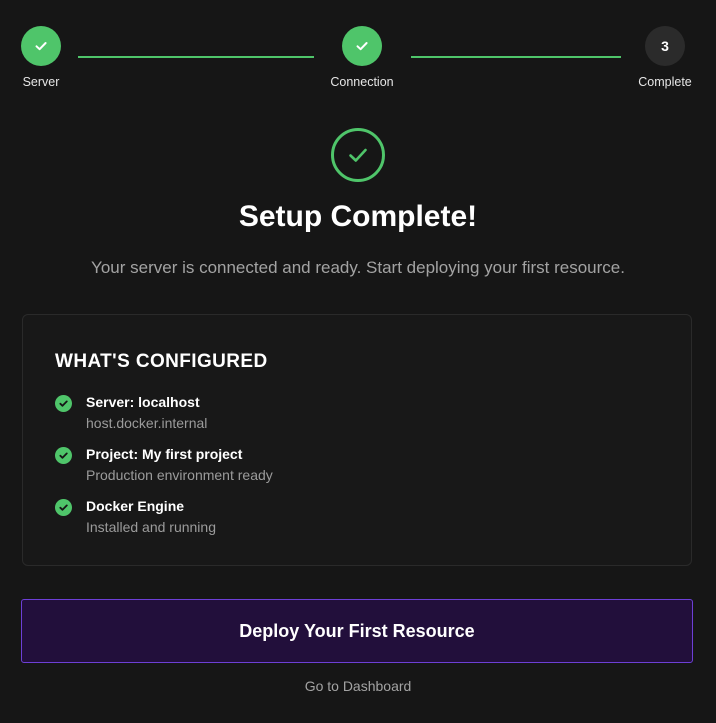 The image size is (716, 723). Describe the element at coordinates (665, 82) in the screenshot. I see `step-complete-label: Complete` at that location.